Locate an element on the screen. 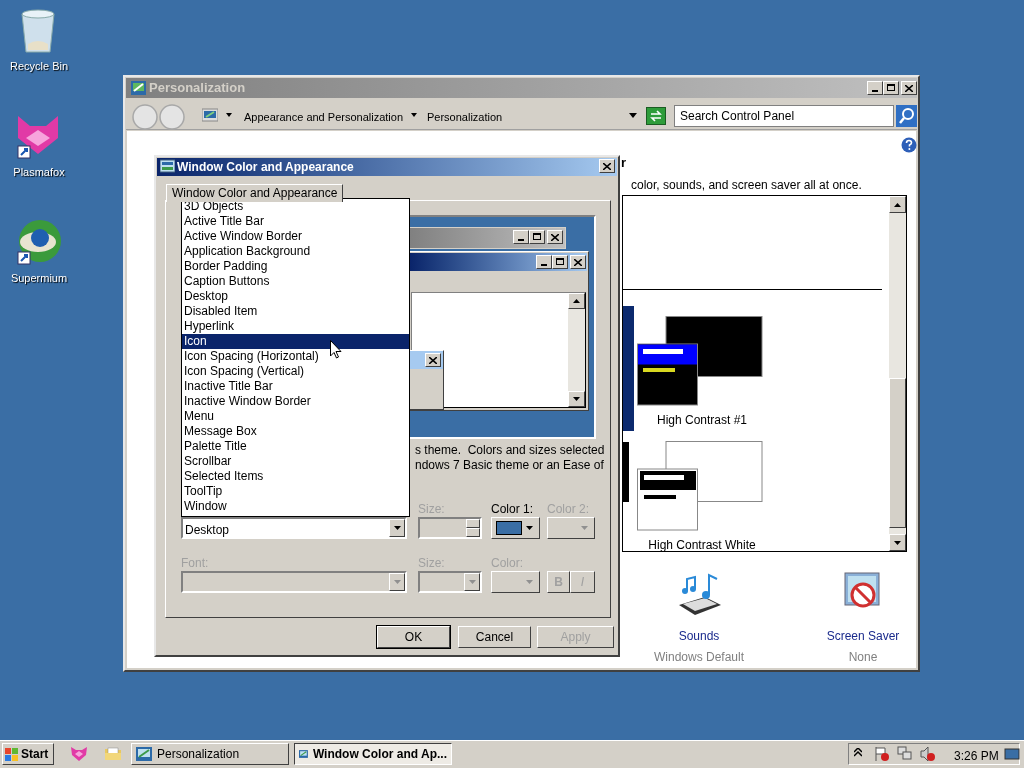 The image size is (1024, 768). clock-text: 3:26 PM is located at coordinates (976, 756).